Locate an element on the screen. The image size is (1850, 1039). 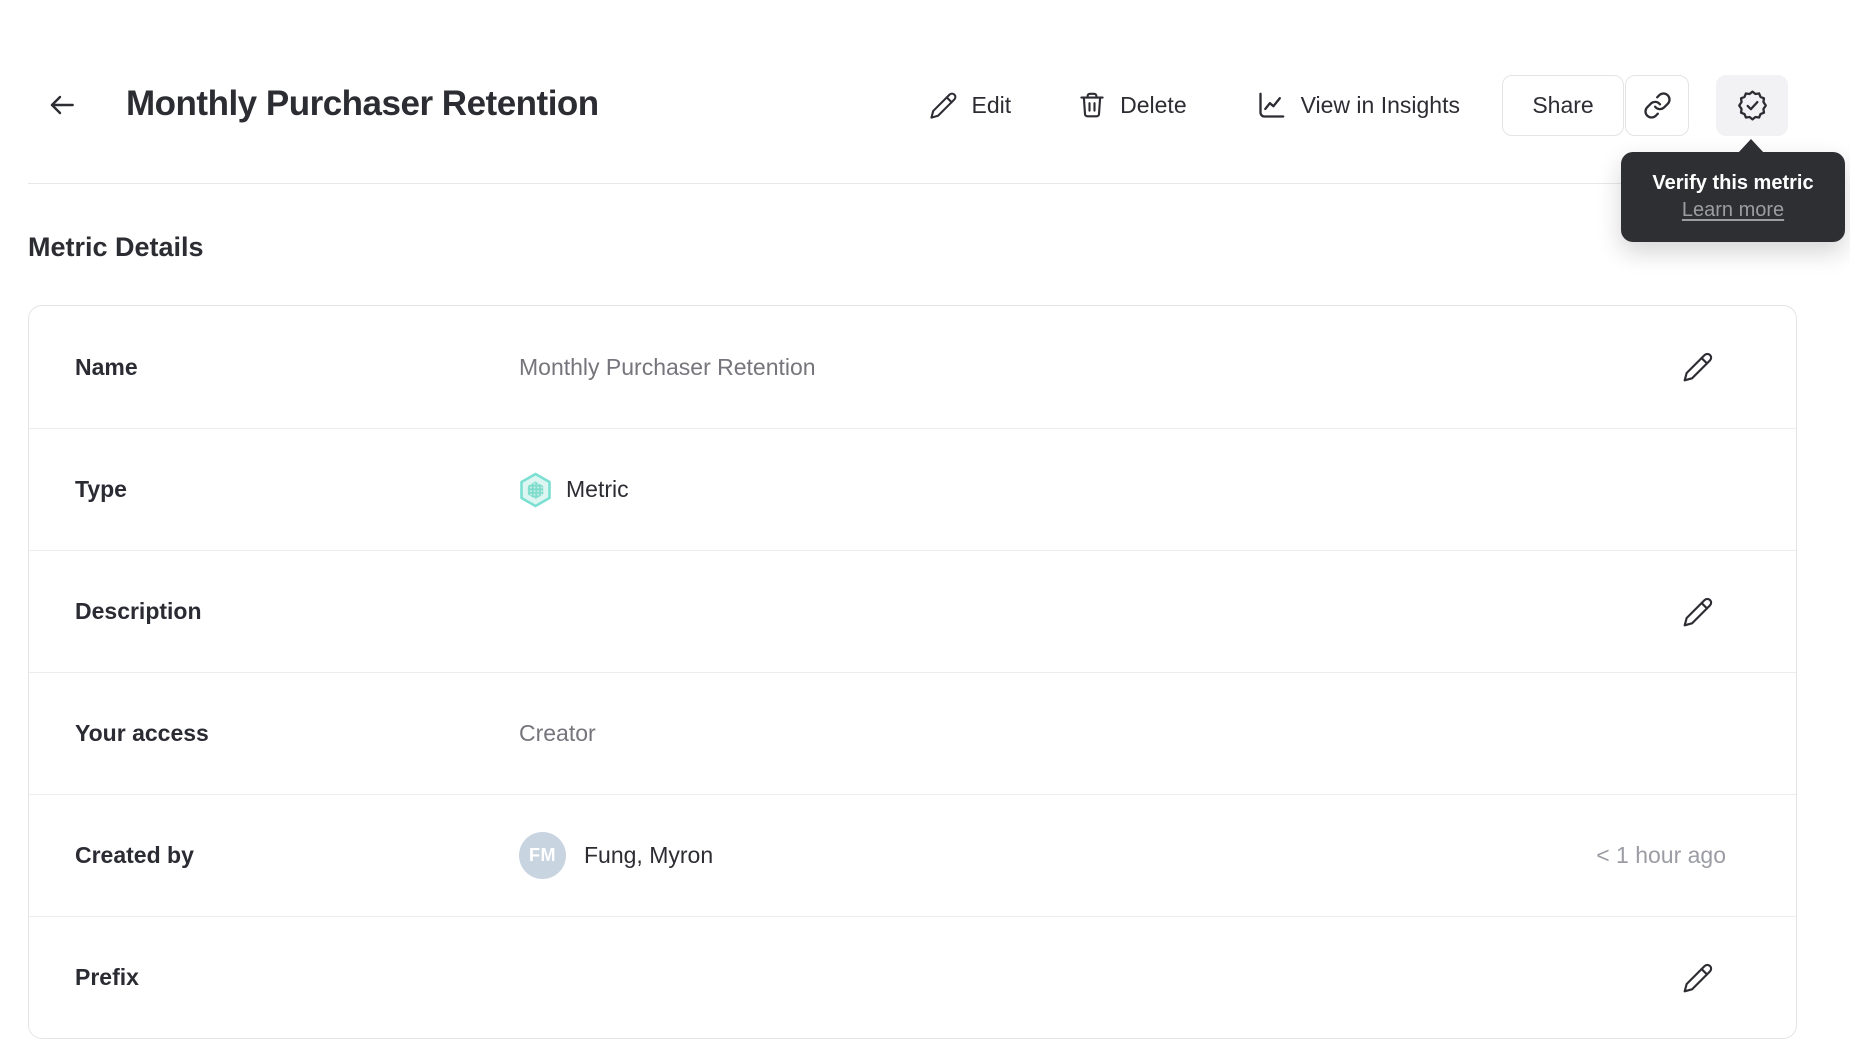
verify-tooltip: Verify this metric Learn more is located at coordinates (1733, 190).